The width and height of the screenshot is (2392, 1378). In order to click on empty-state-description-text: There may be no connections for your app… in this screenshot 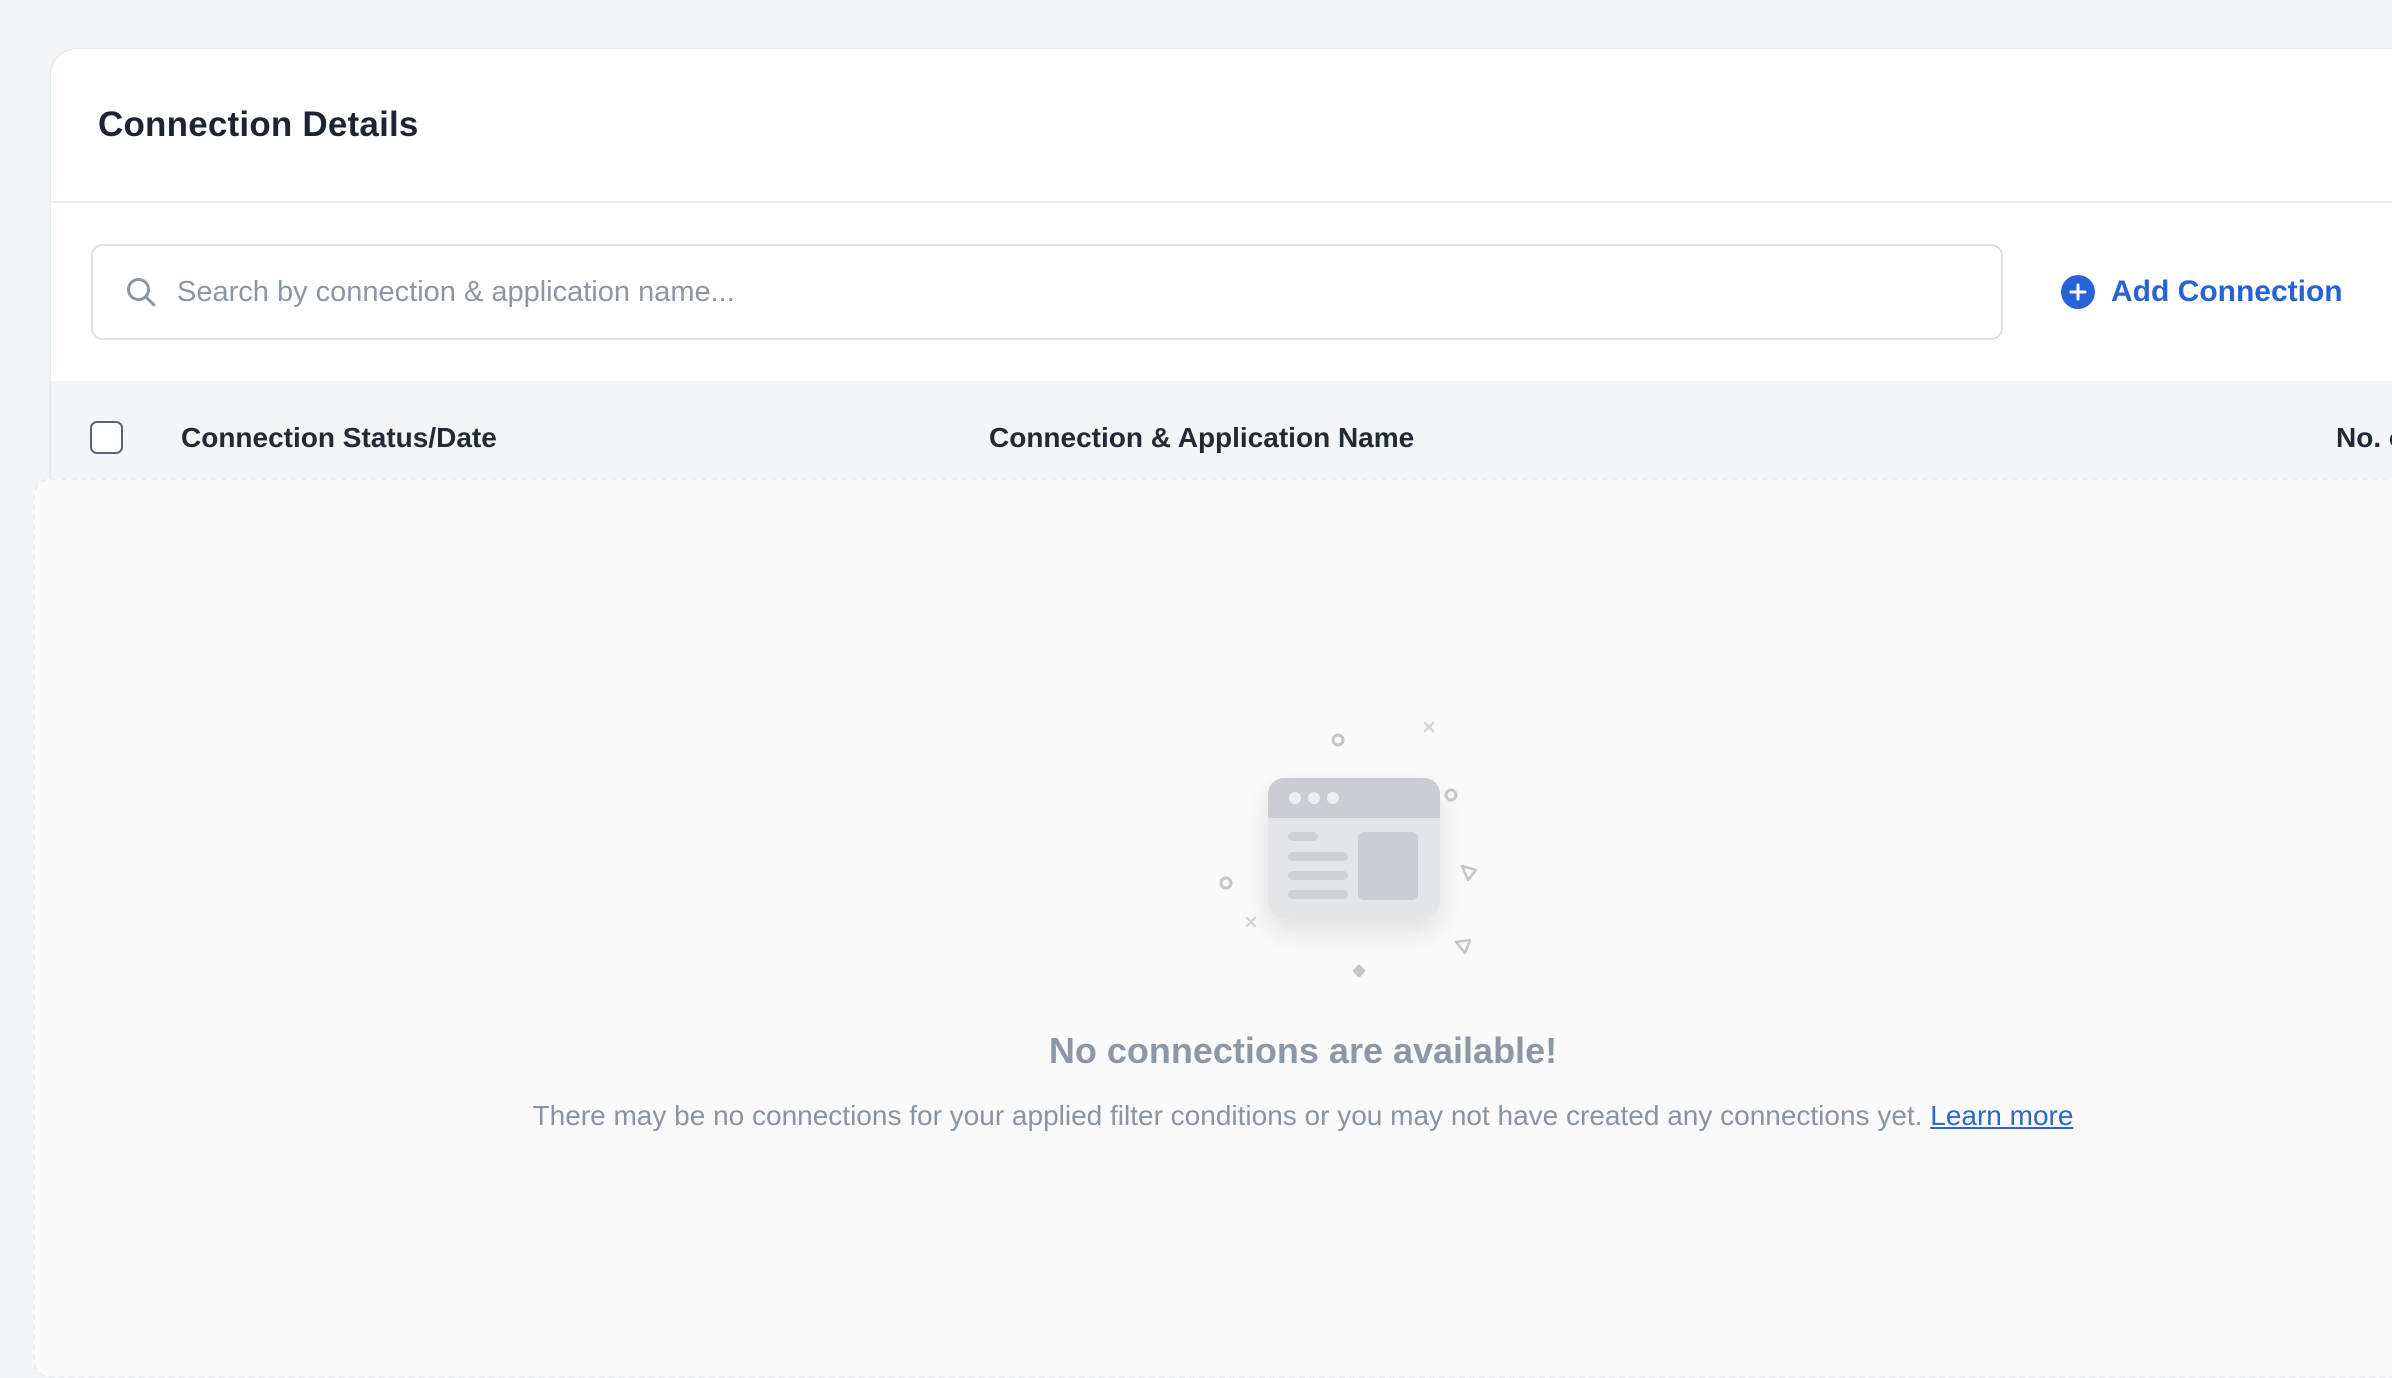, I will do `click(1227, 1115)`.